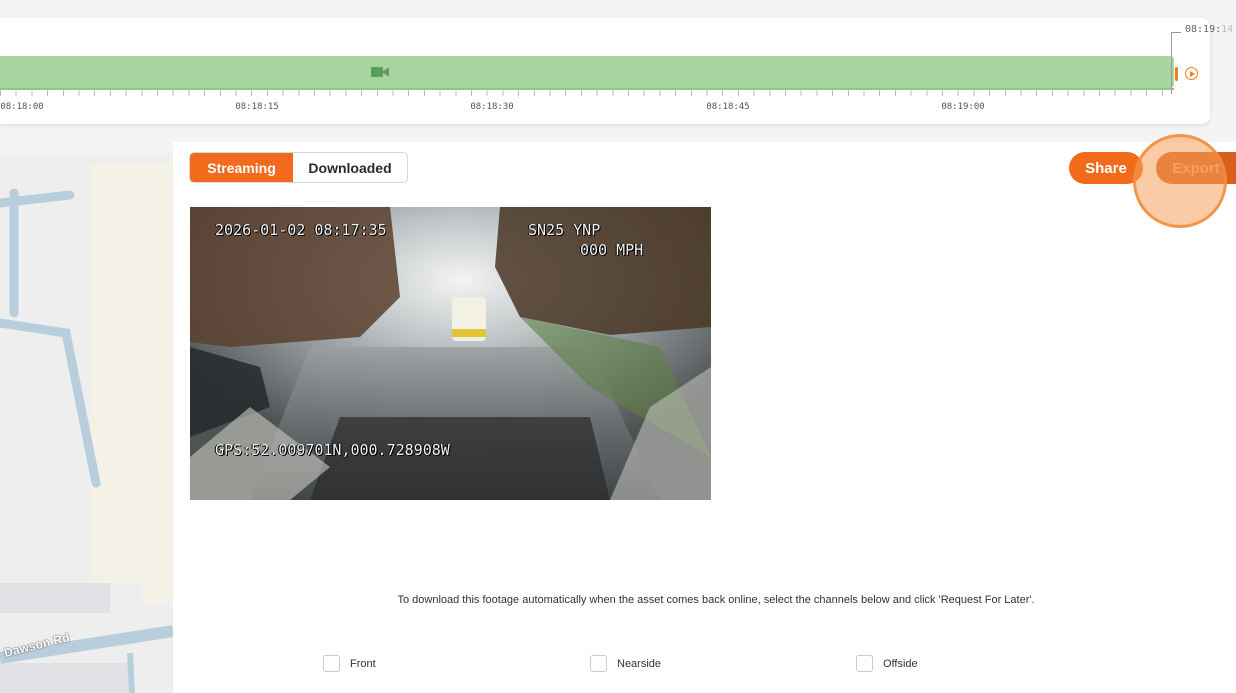 Image resolution: width=1236 pixels, height=693 pixels. I want to click on nearside-checkbox, so click(598, 663).